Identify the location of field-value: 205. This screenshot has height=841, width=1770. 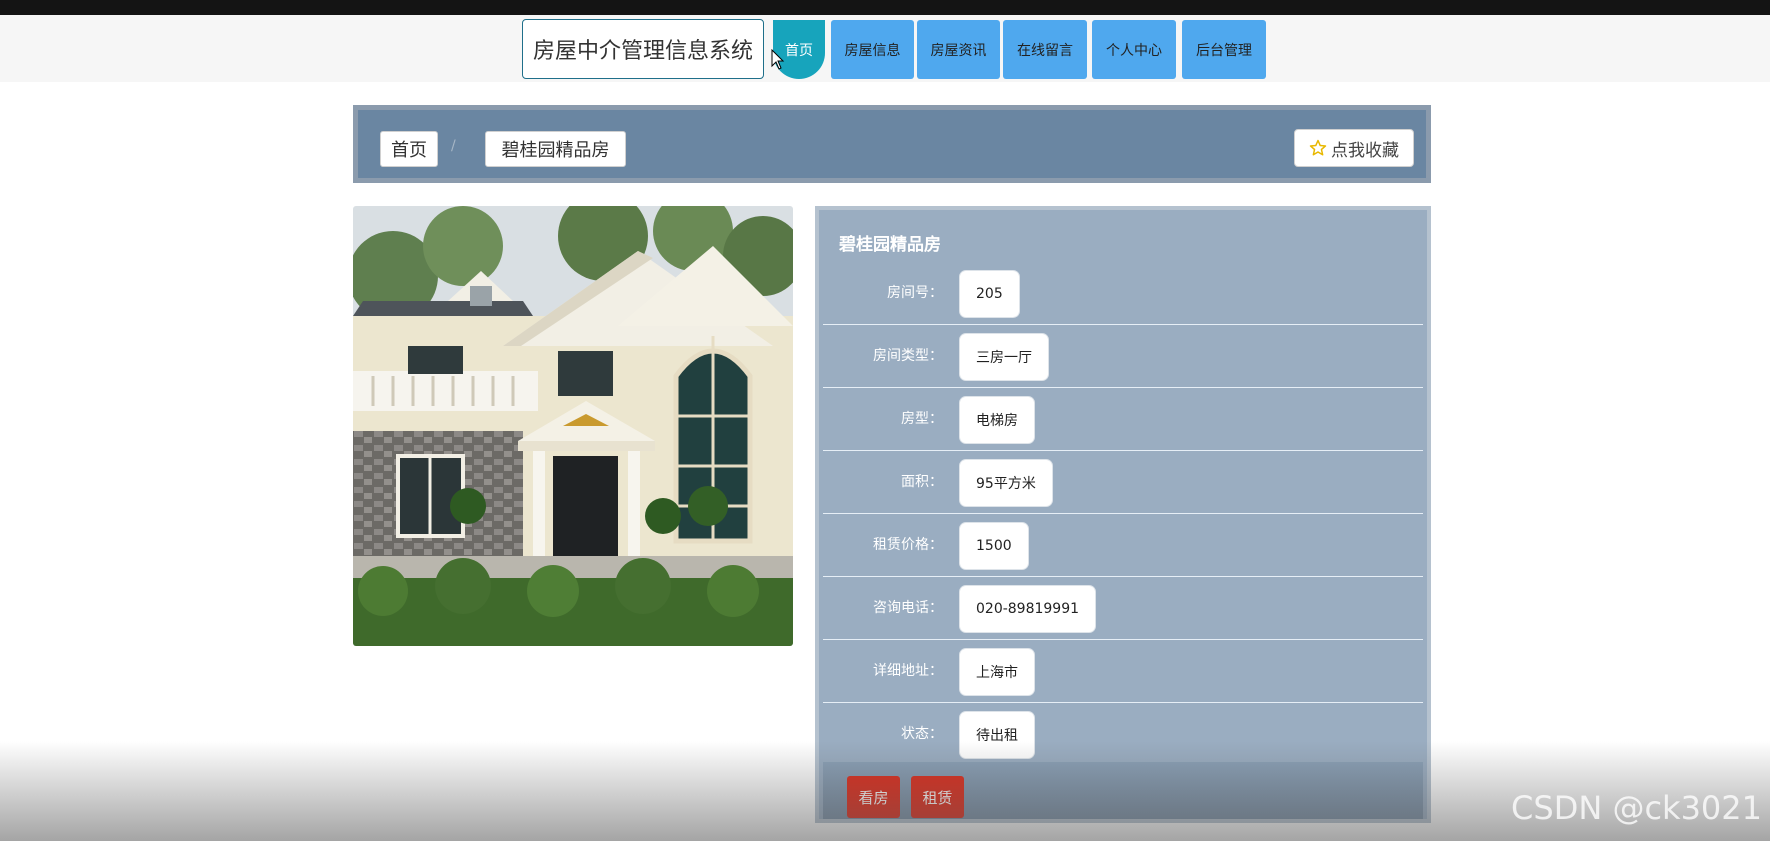
(989, 294).